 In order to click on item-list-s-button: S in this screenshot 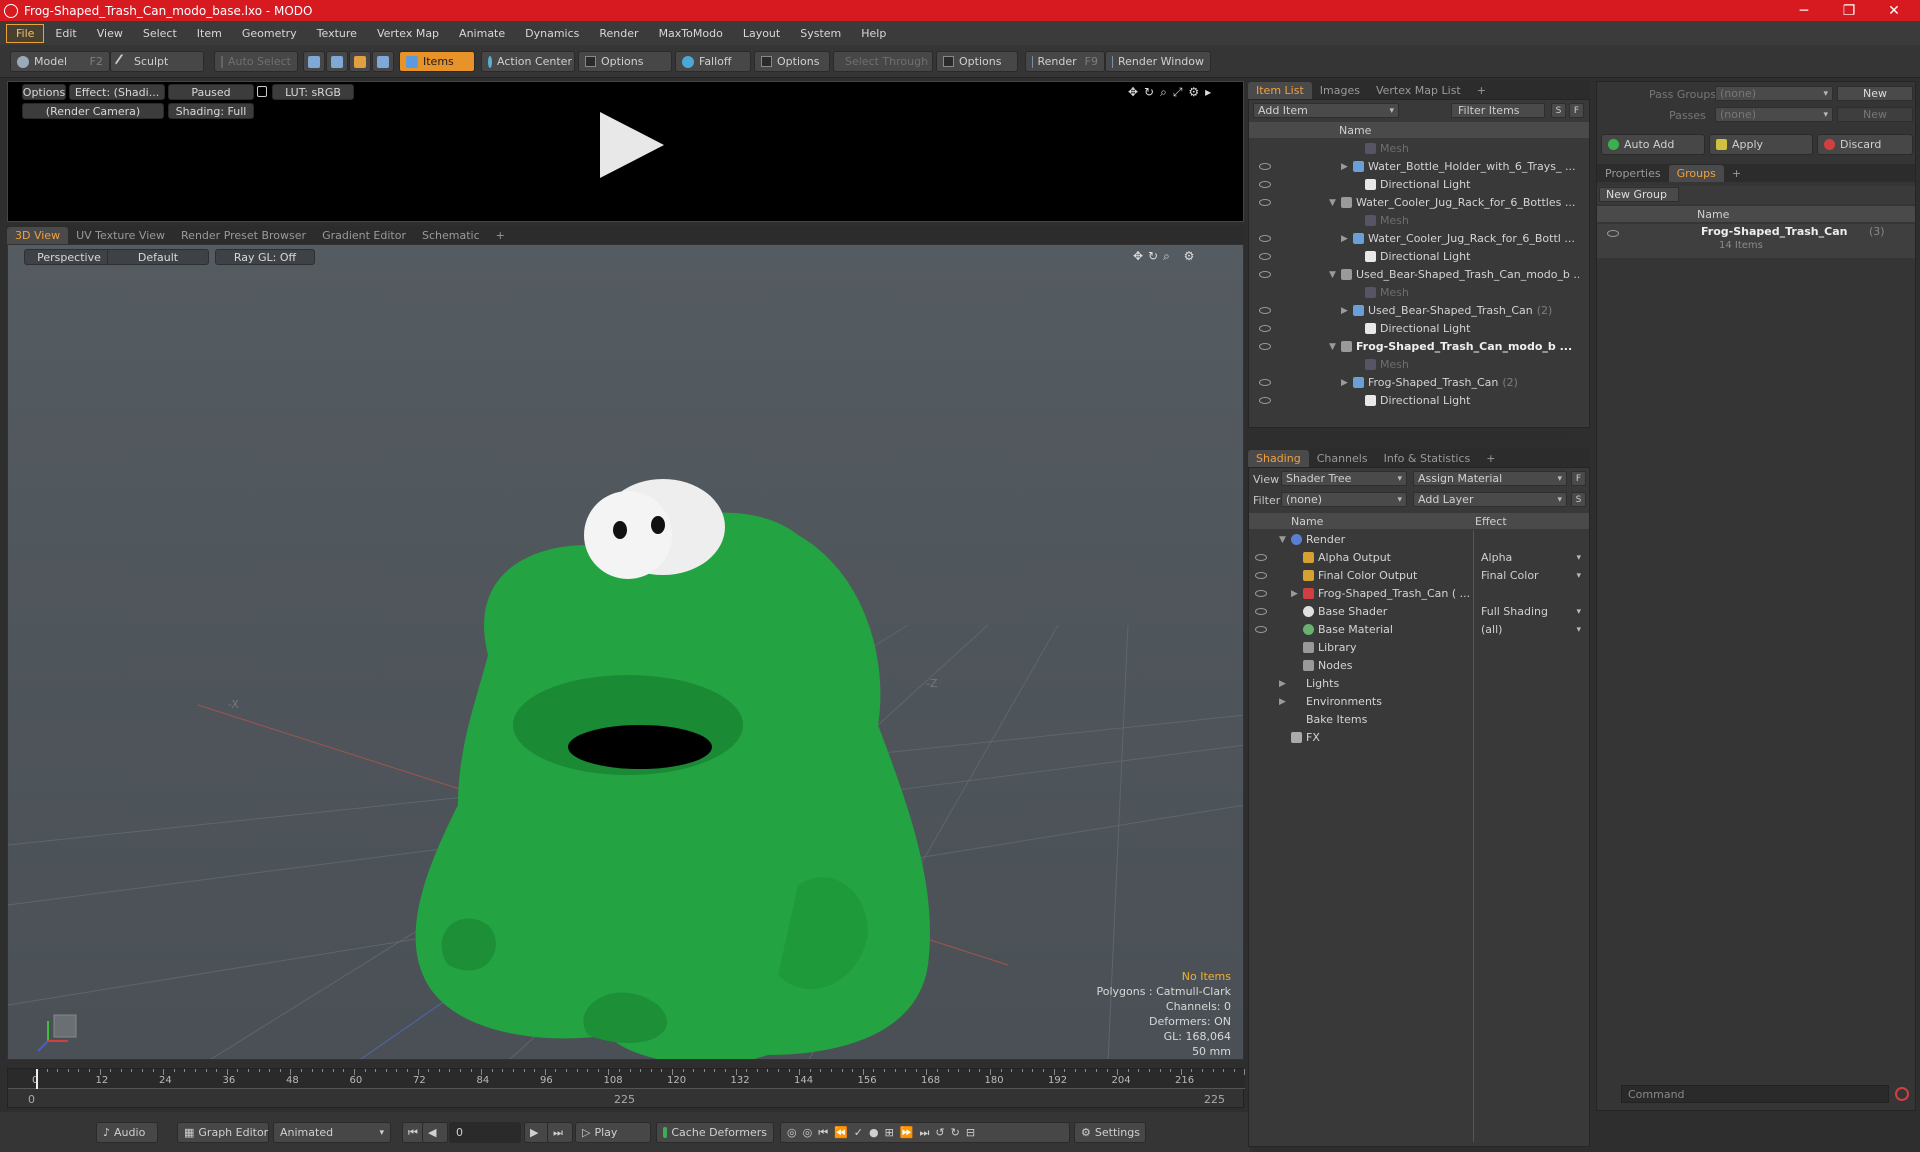, I will do `click(1558, 110)`.